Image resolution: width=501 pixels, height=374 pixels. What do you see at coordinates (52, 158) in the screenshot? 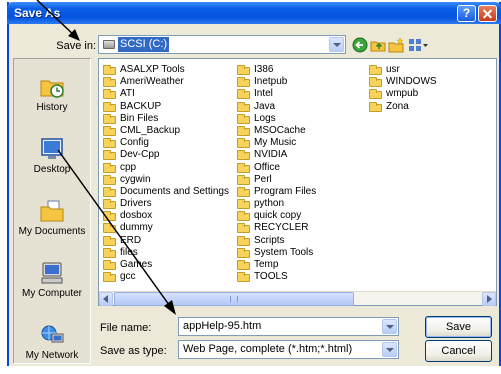
I see `place-desktop: Desktop` at bounding box center [52, 158].